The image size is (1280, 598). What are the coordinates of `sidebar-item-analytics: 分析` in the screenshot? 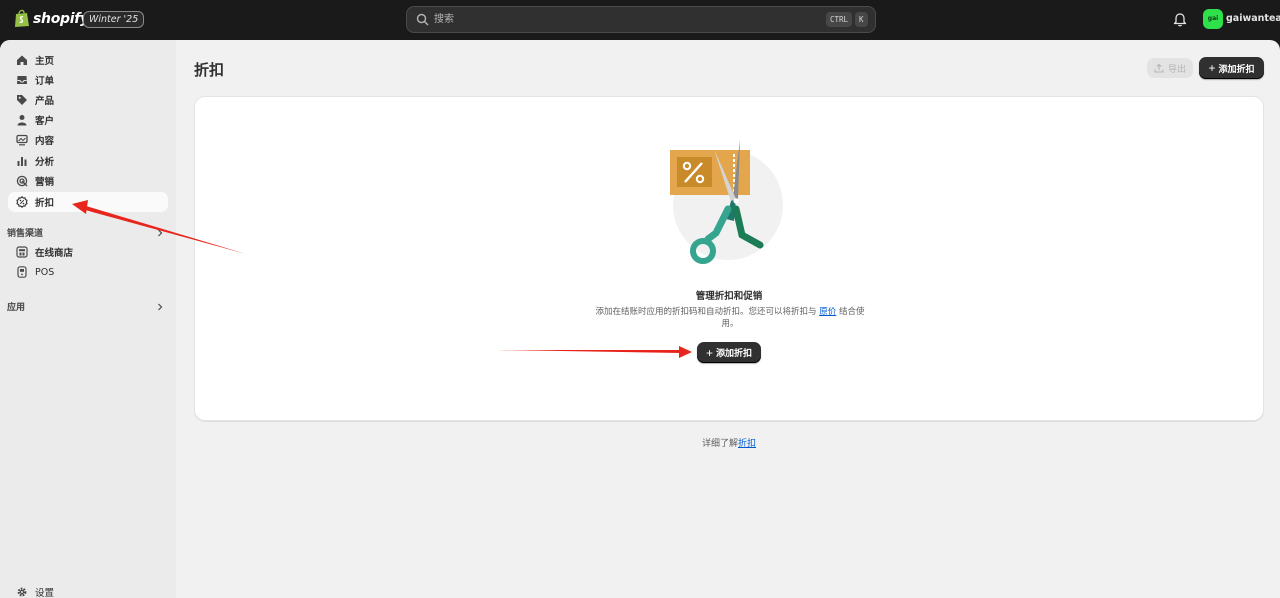 It's located at (88, 161).